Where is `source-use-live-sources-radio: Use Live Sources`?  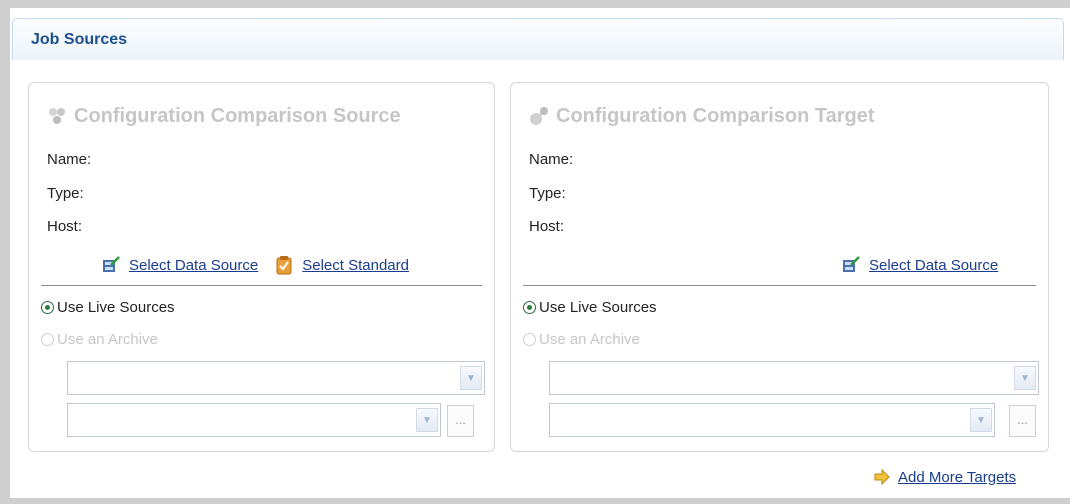
source-use-live-sources-radio: Use Live Sources is located at coordinates (108, 307).